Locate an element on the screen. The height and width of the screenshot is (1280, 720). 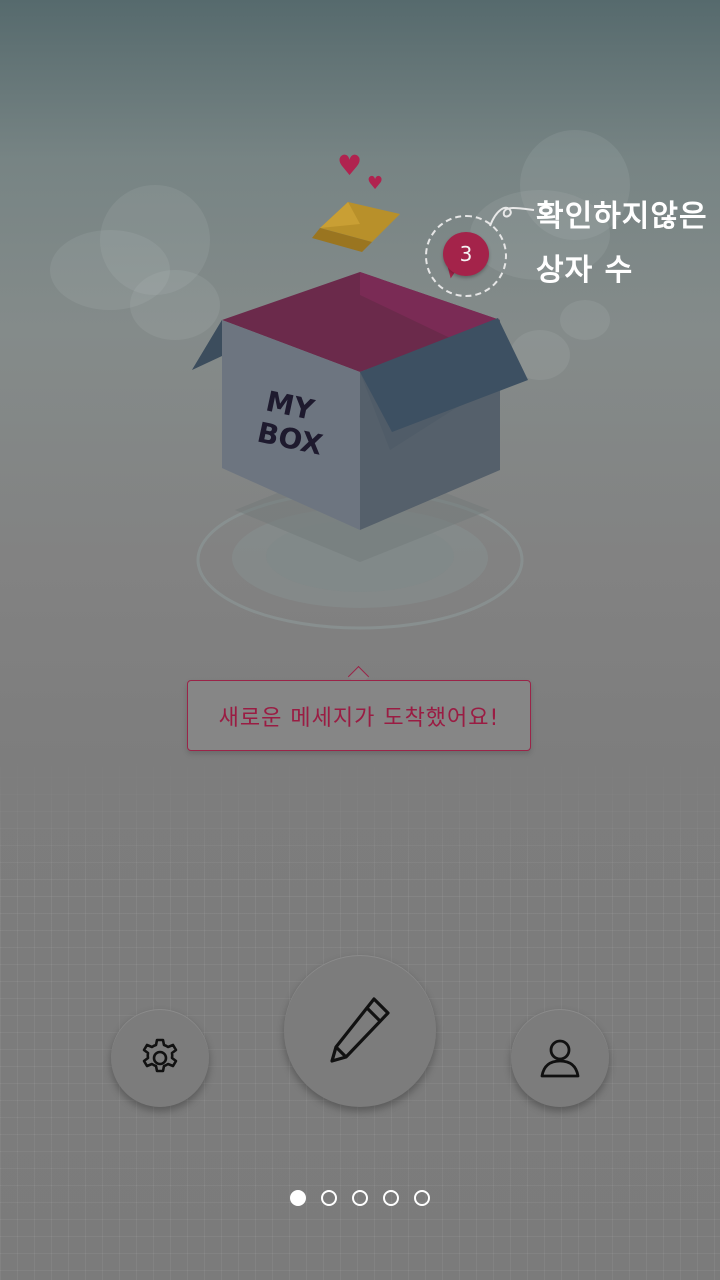
new-message-bubble: 새로운 메세지가 도착했어요! is located at coordinates (359, 715).